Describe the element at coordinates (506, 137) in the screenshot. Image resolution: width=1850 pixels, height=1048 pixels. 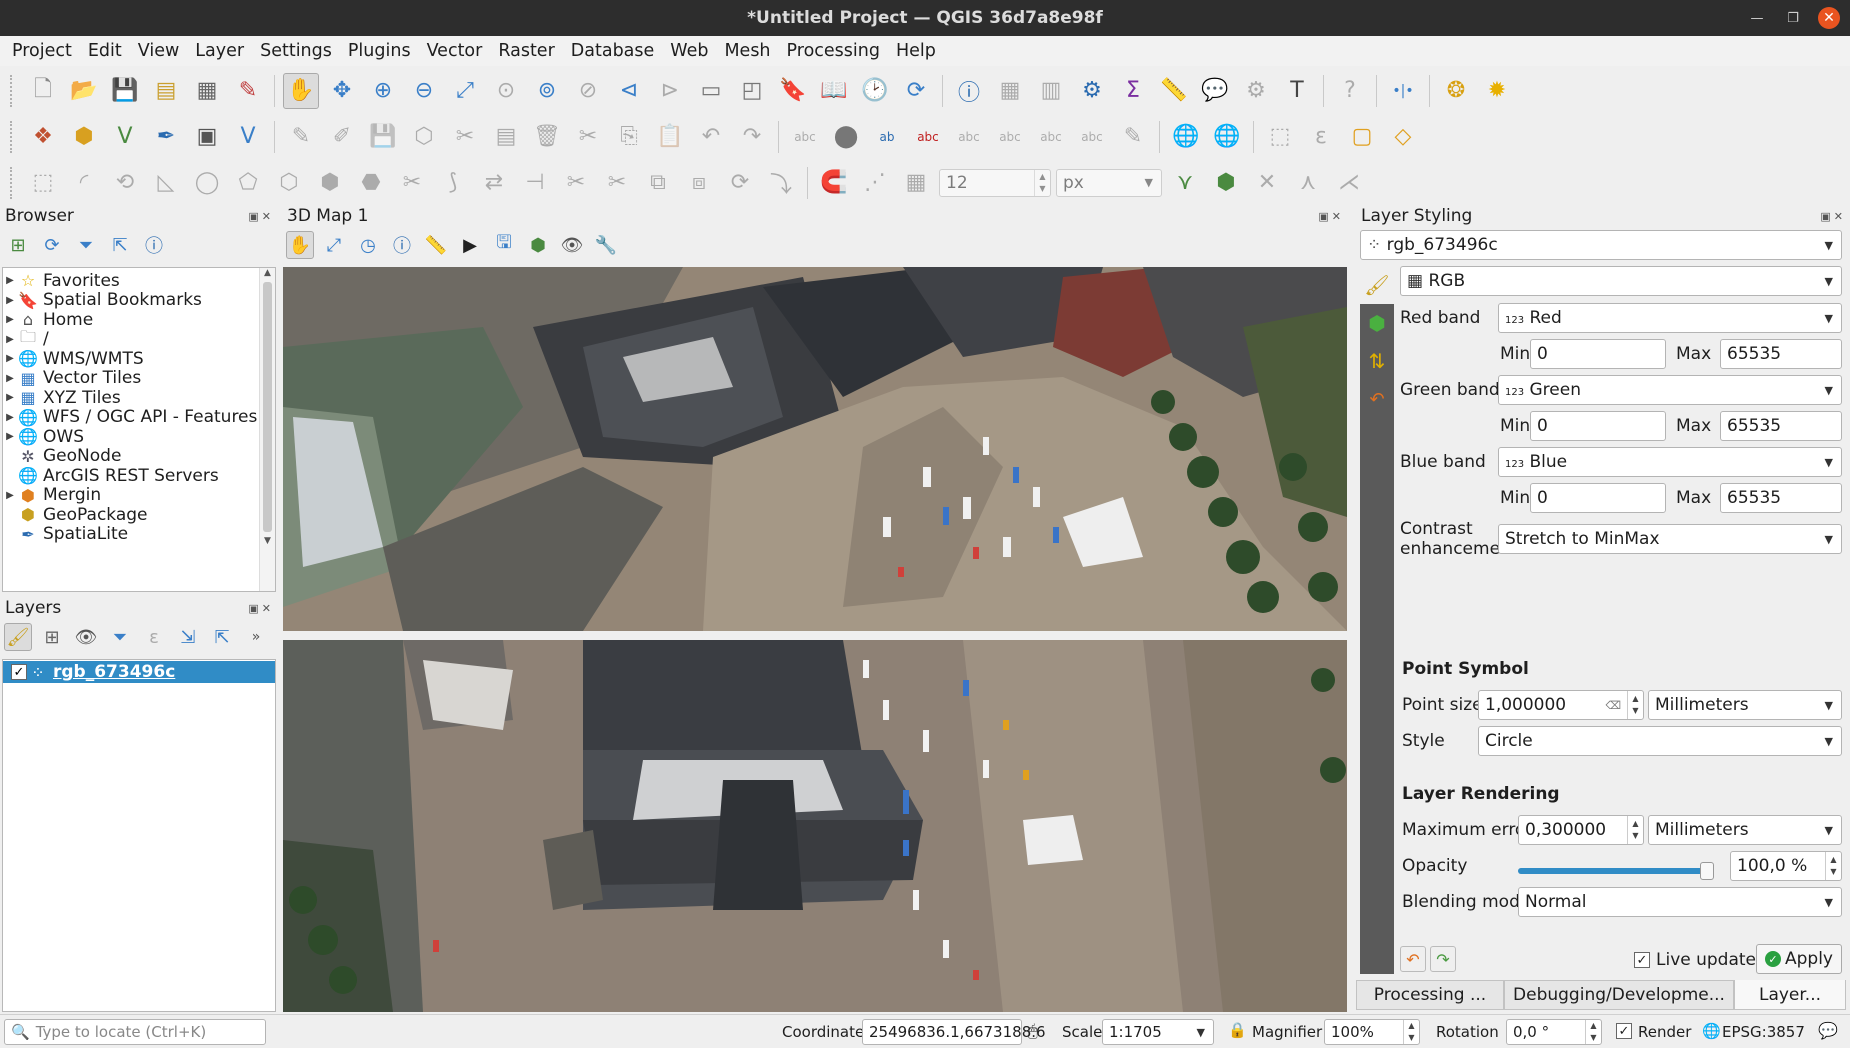
I see `modify-attributes-icon: ▤` at that location.